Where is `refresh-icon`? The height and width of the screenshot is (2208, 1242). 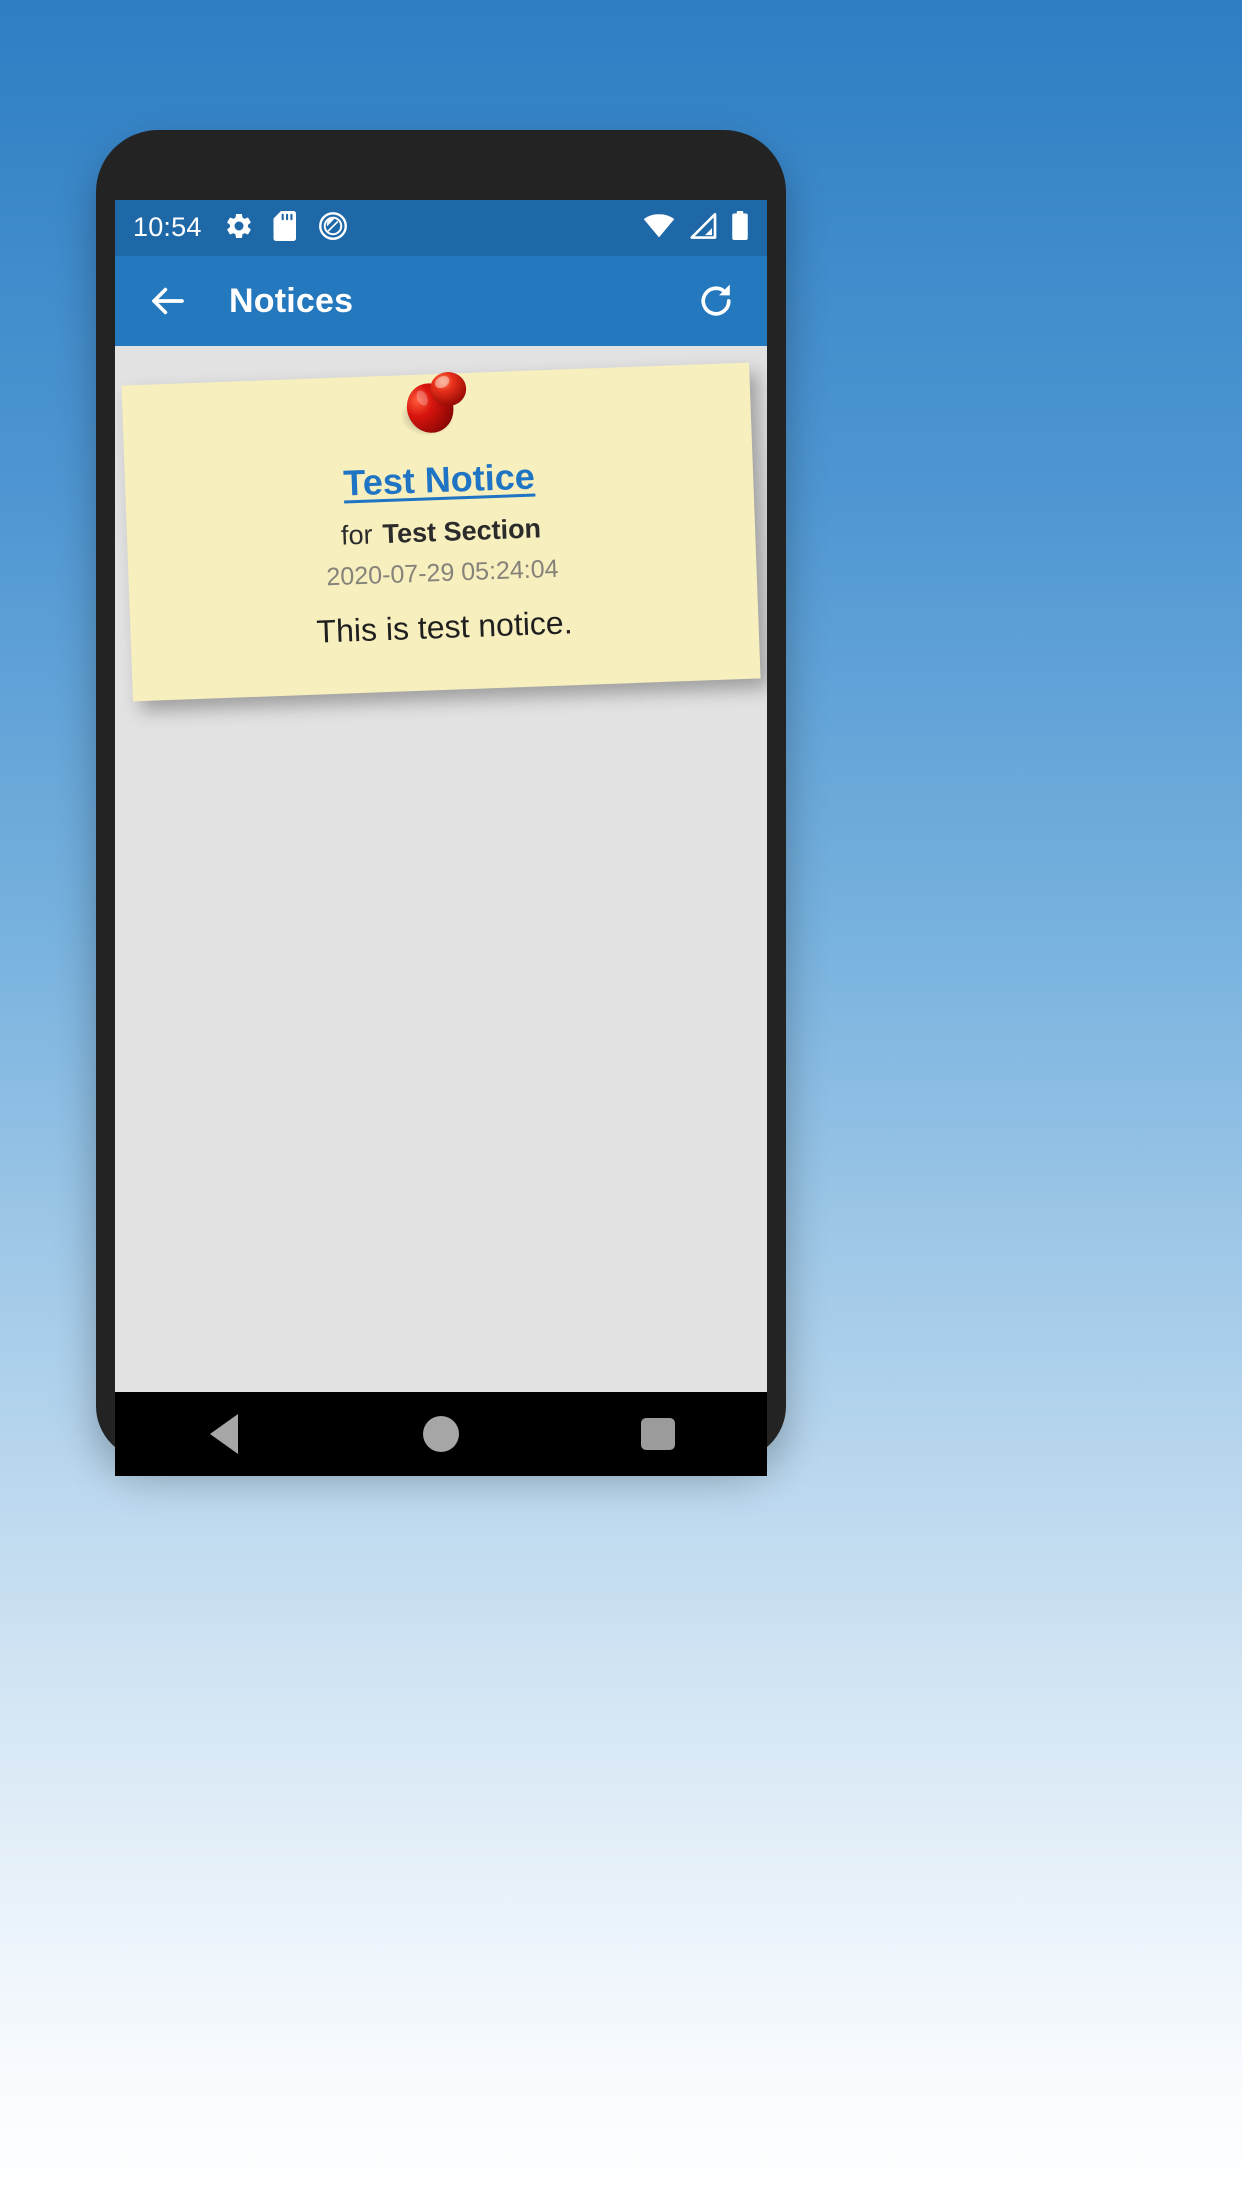
refresh-icon is located at coordinates (716, 300).